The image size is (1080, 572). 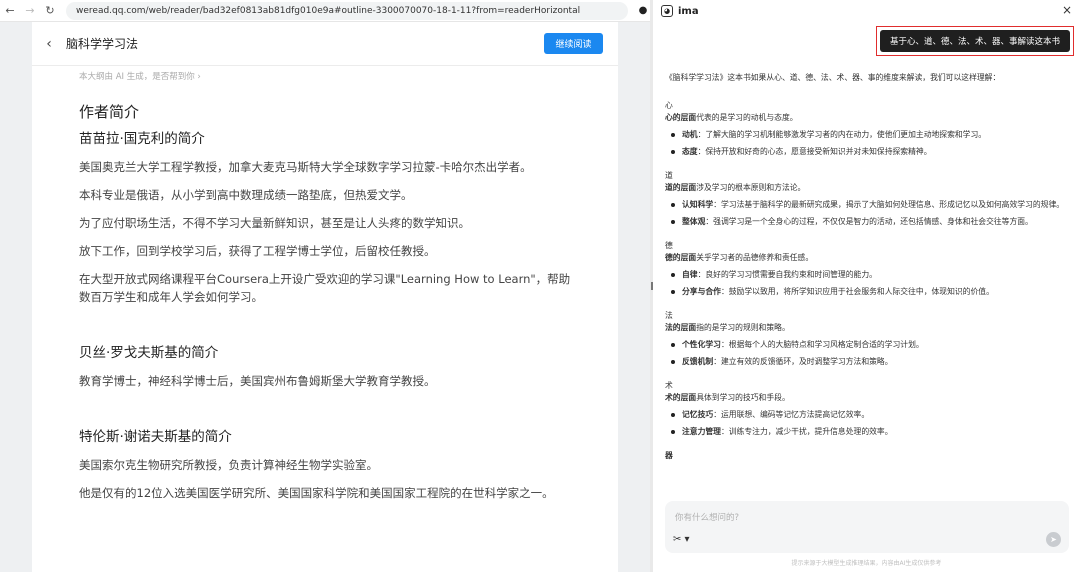 What do you see at coordinates (867, 398) in the screenshot?
I see `section-heading: 术的层面具体到学习的技巧和手段。` at bounding box center [867, 398].